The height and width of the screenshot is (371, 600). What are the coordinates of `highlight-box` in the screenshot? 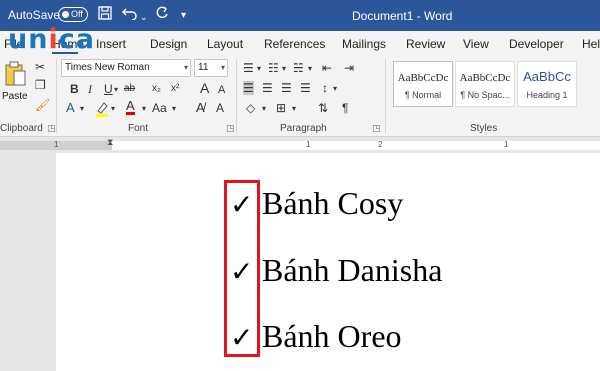 It's located at (242, 268).